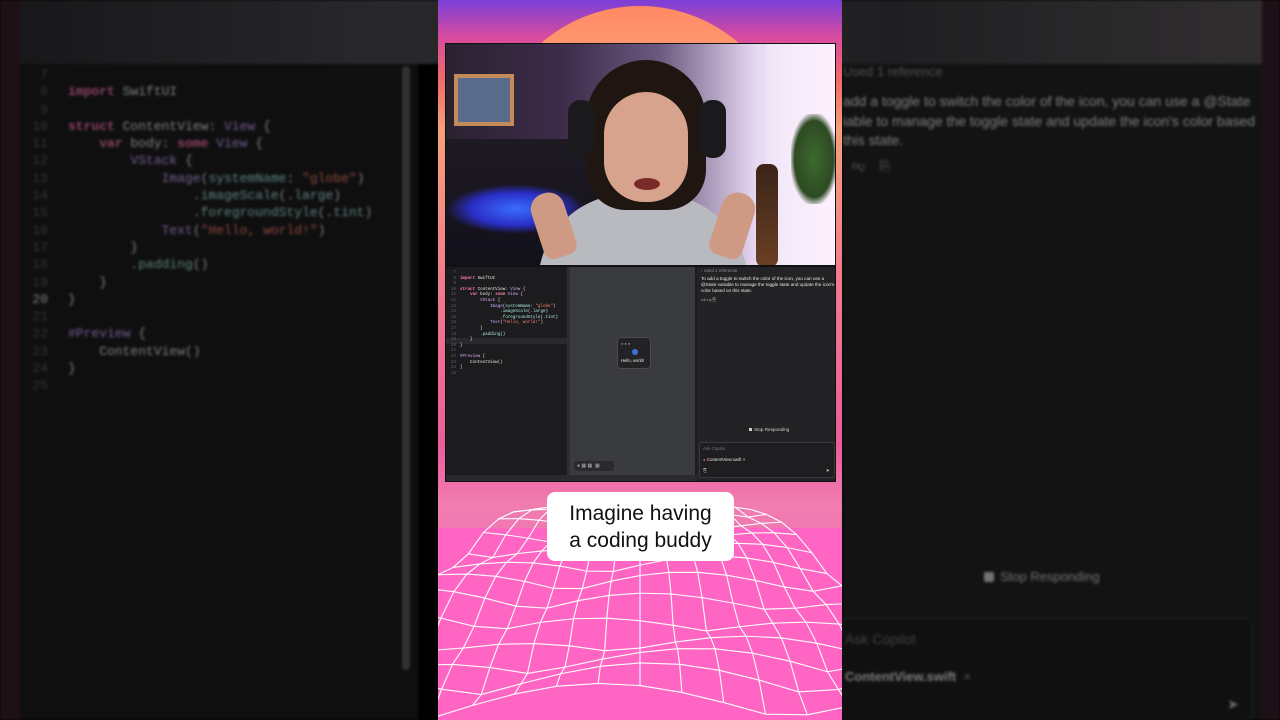 The width and height of the screenshot is (1280, 720). I want to click on mini-preview-card: ●●● Hello, world!, so click(634, 353).